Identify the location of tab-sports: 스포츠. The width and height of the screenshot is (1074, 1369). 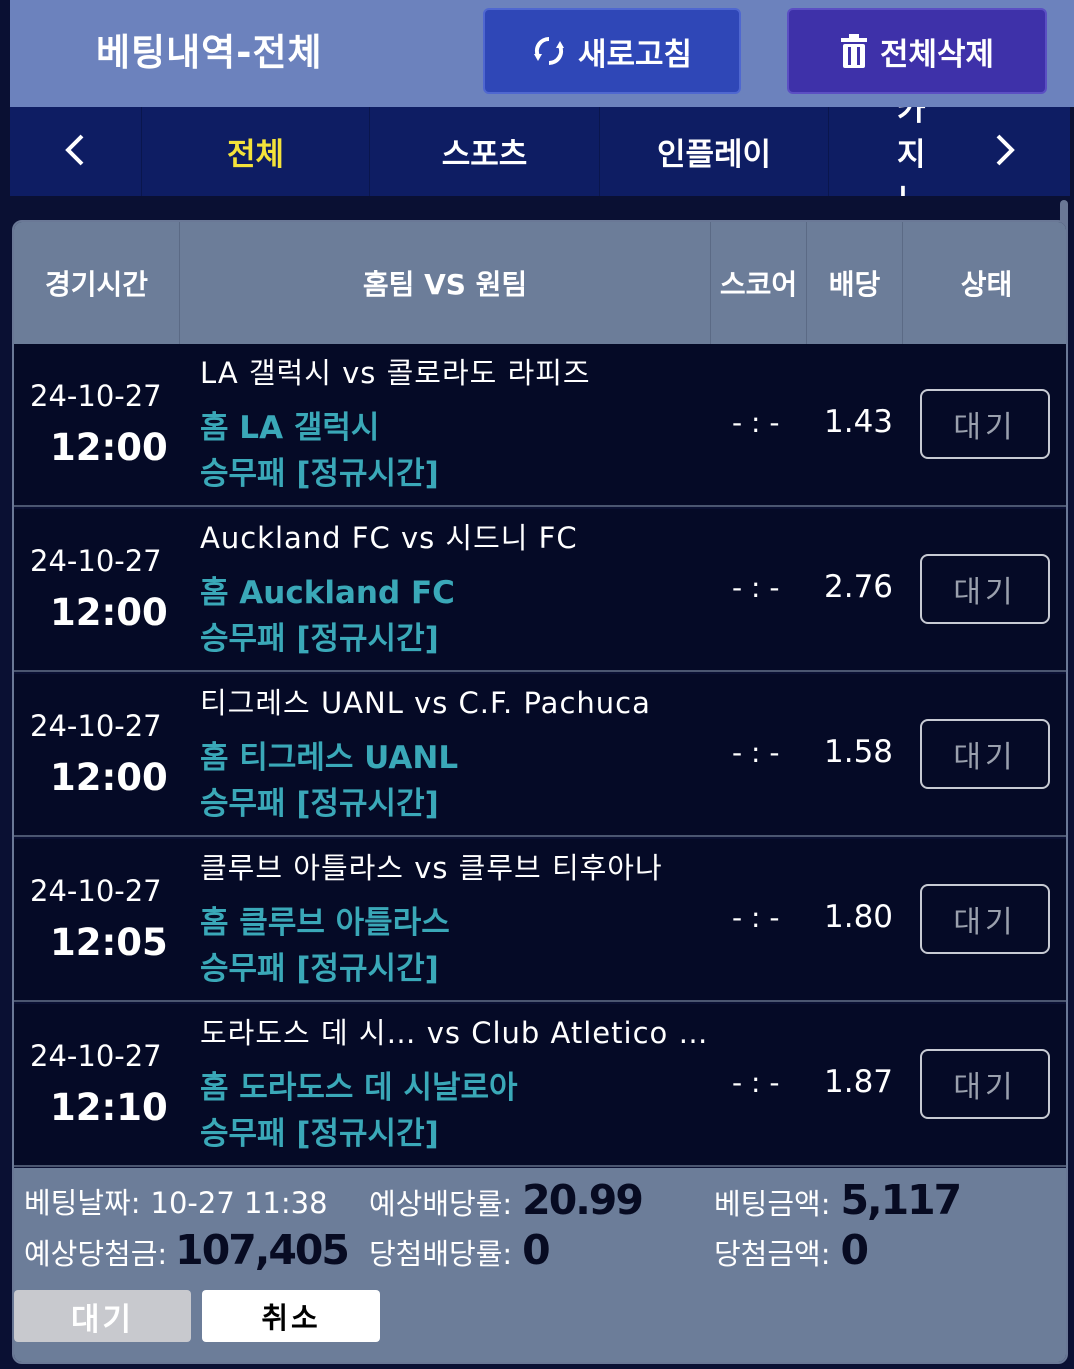
(484, 151).